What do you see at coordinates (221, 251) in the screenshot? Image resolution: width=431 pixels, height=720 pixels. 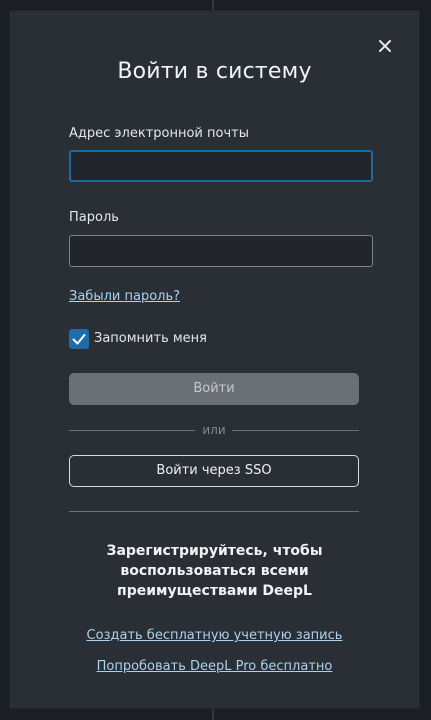 I see `password-input` at bounding box center [221, 251].